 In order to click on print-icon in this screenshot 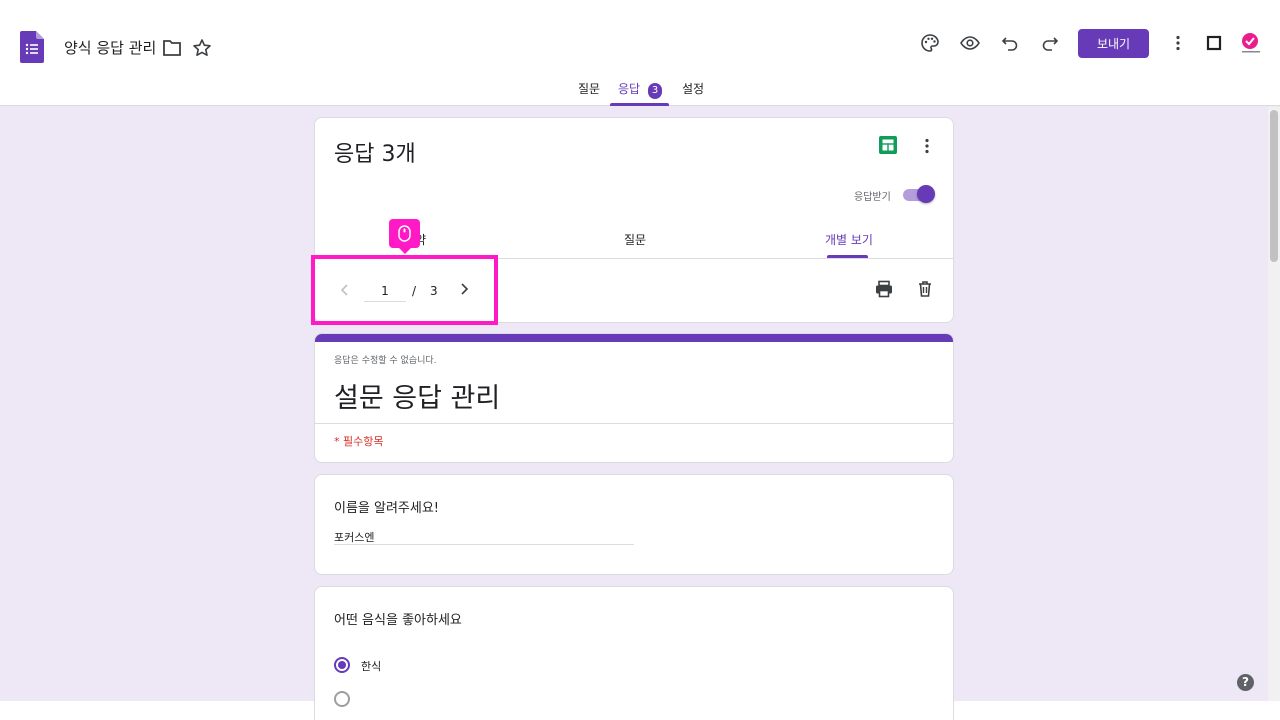, I will do `click(884, 289)`.